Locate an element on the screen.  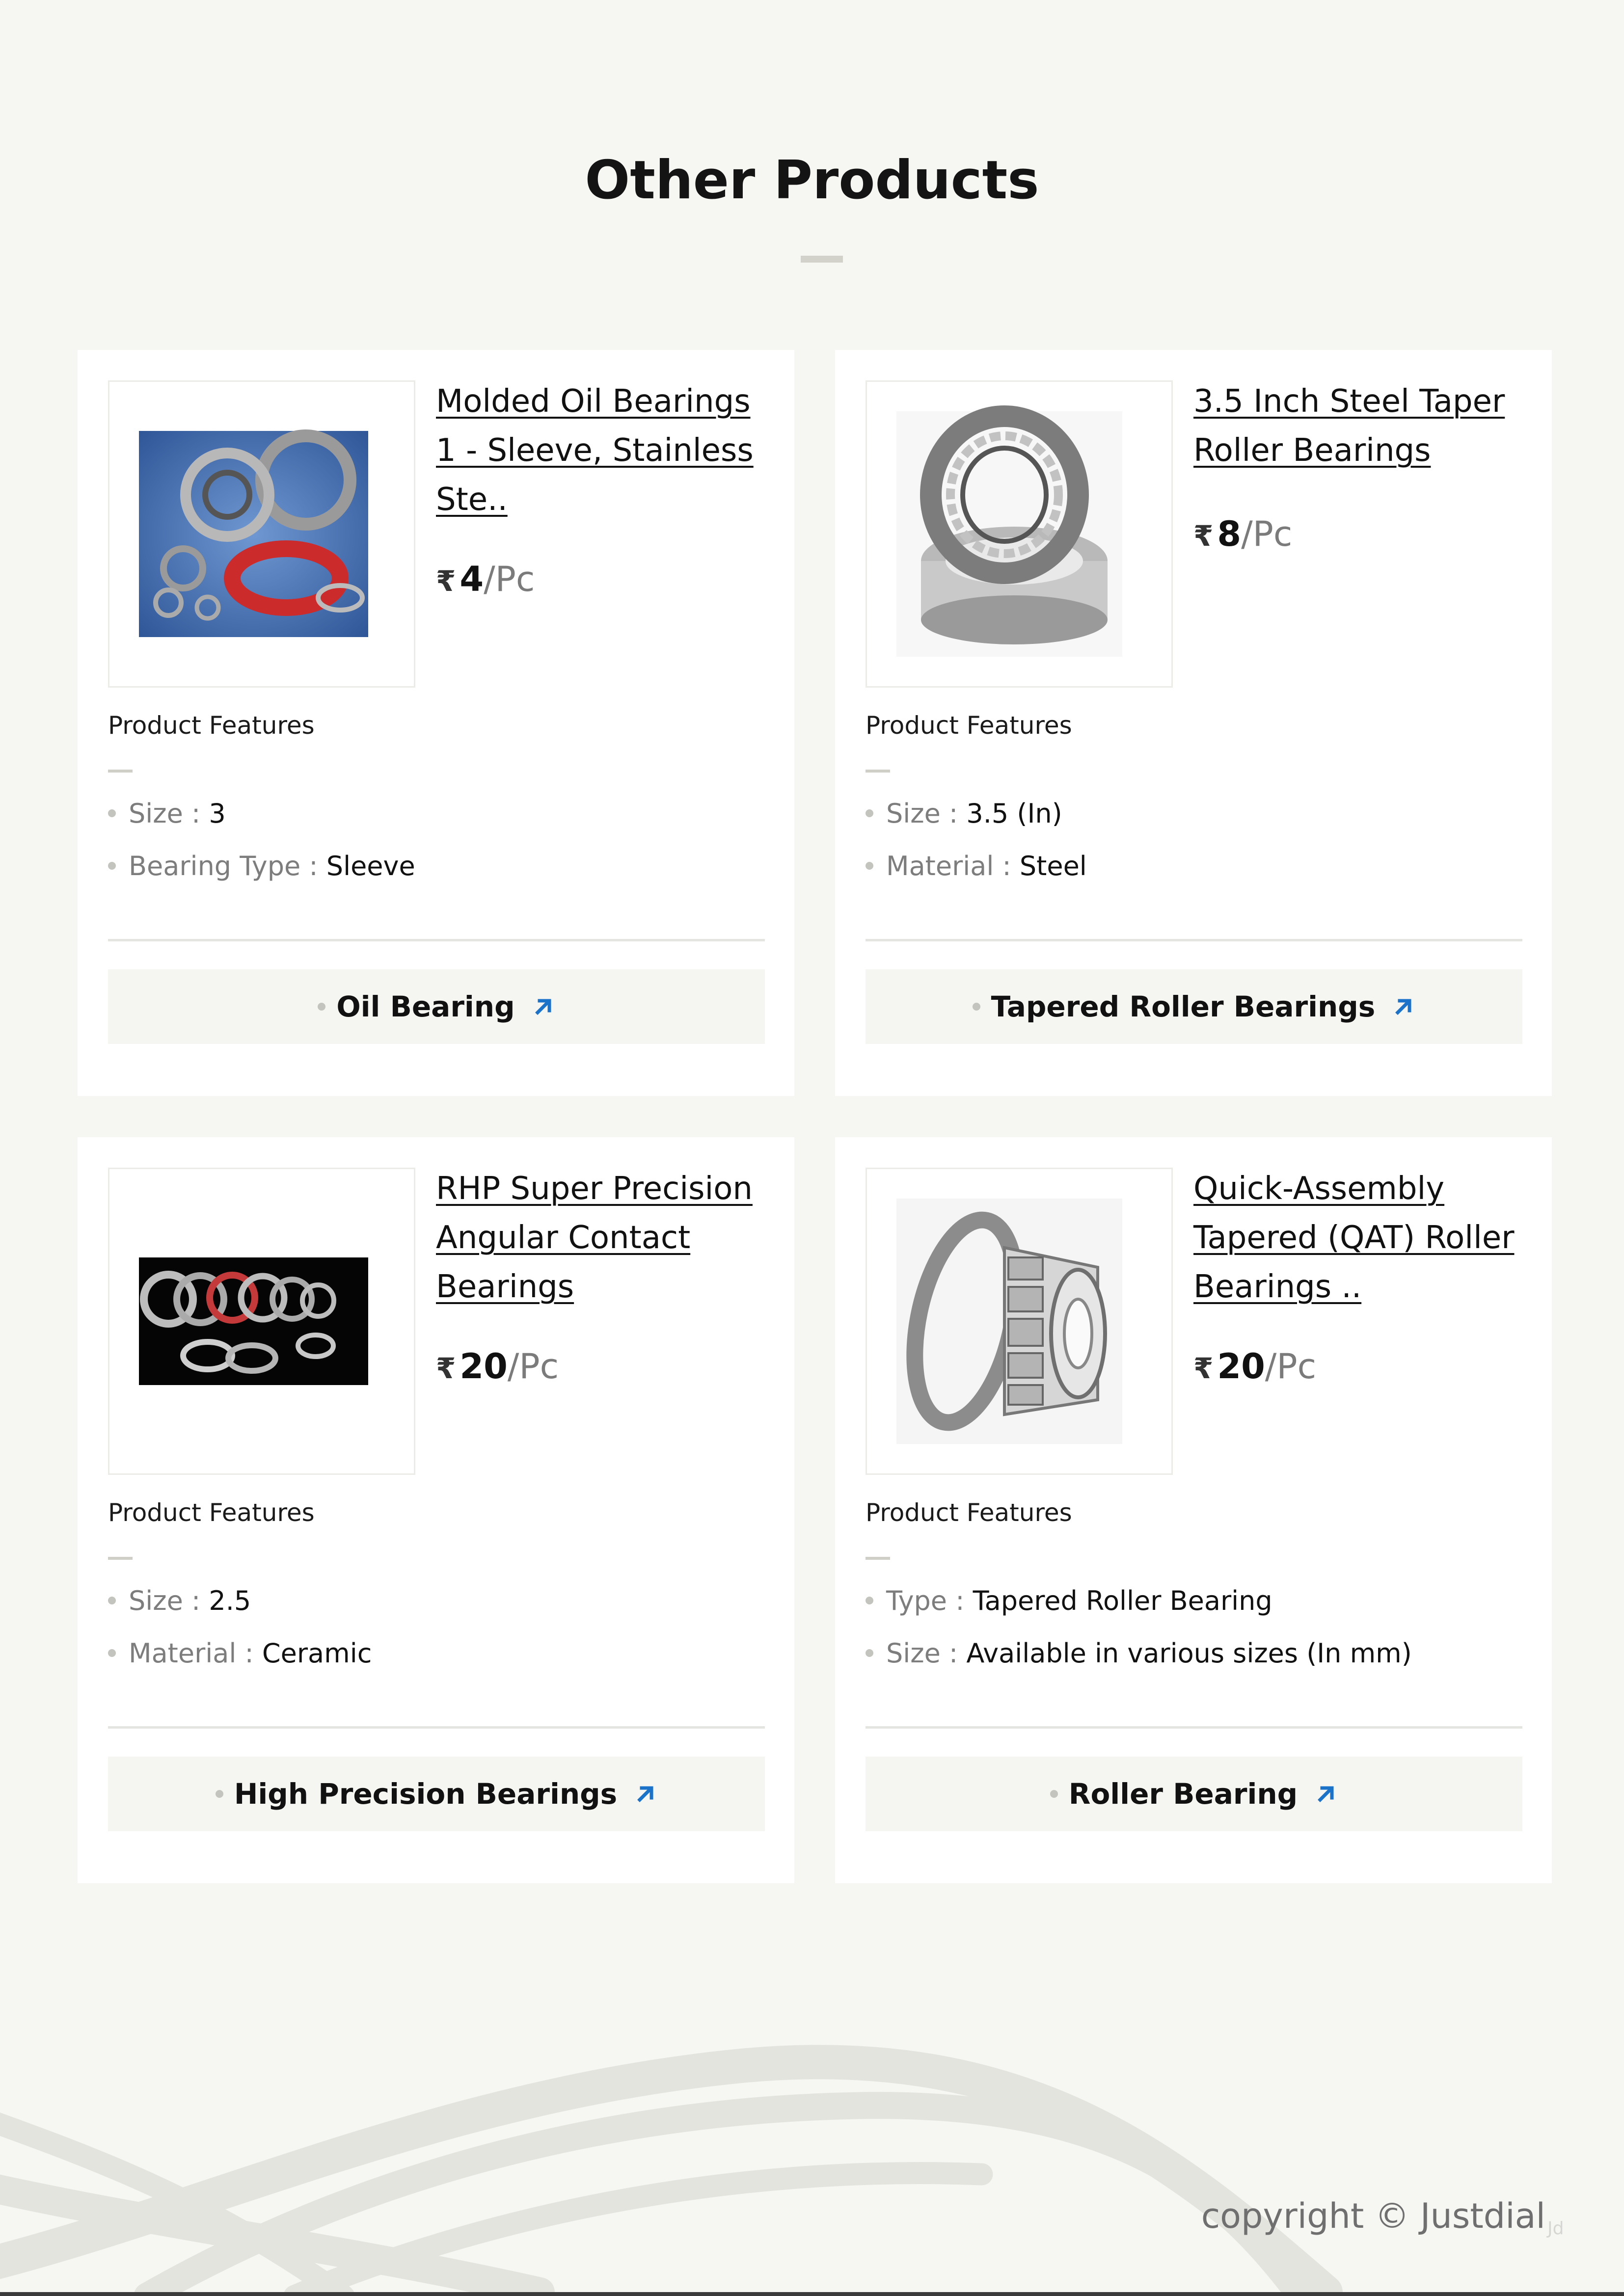
precision-bearings-black-icon is located at coordinates (253, 1321).